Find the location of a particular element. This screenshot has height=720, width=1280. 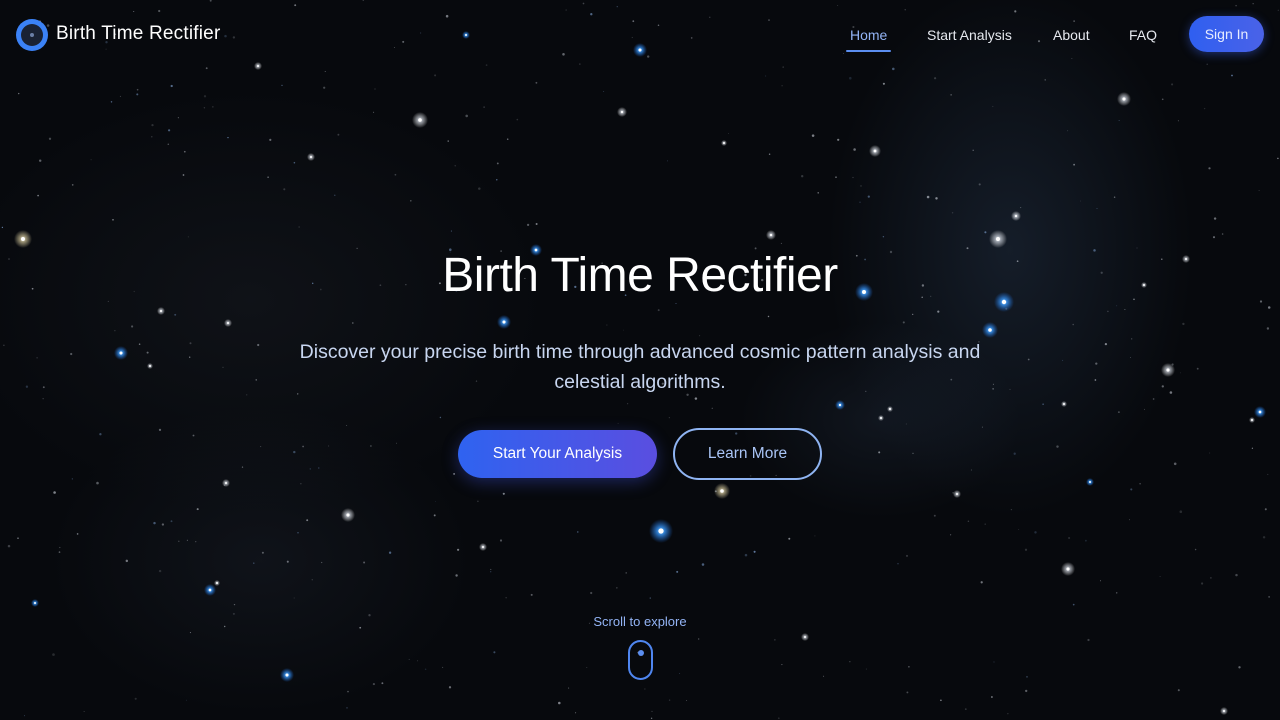

mouse-scroll-icon is located at coordinates (640, 660).